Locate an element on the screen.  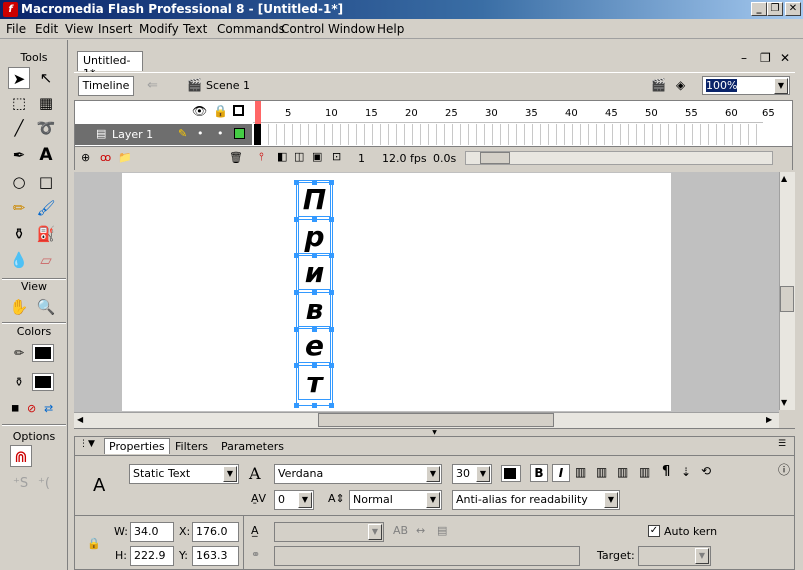
tab-parameters: Parameters is located at coordinates (252, 446).